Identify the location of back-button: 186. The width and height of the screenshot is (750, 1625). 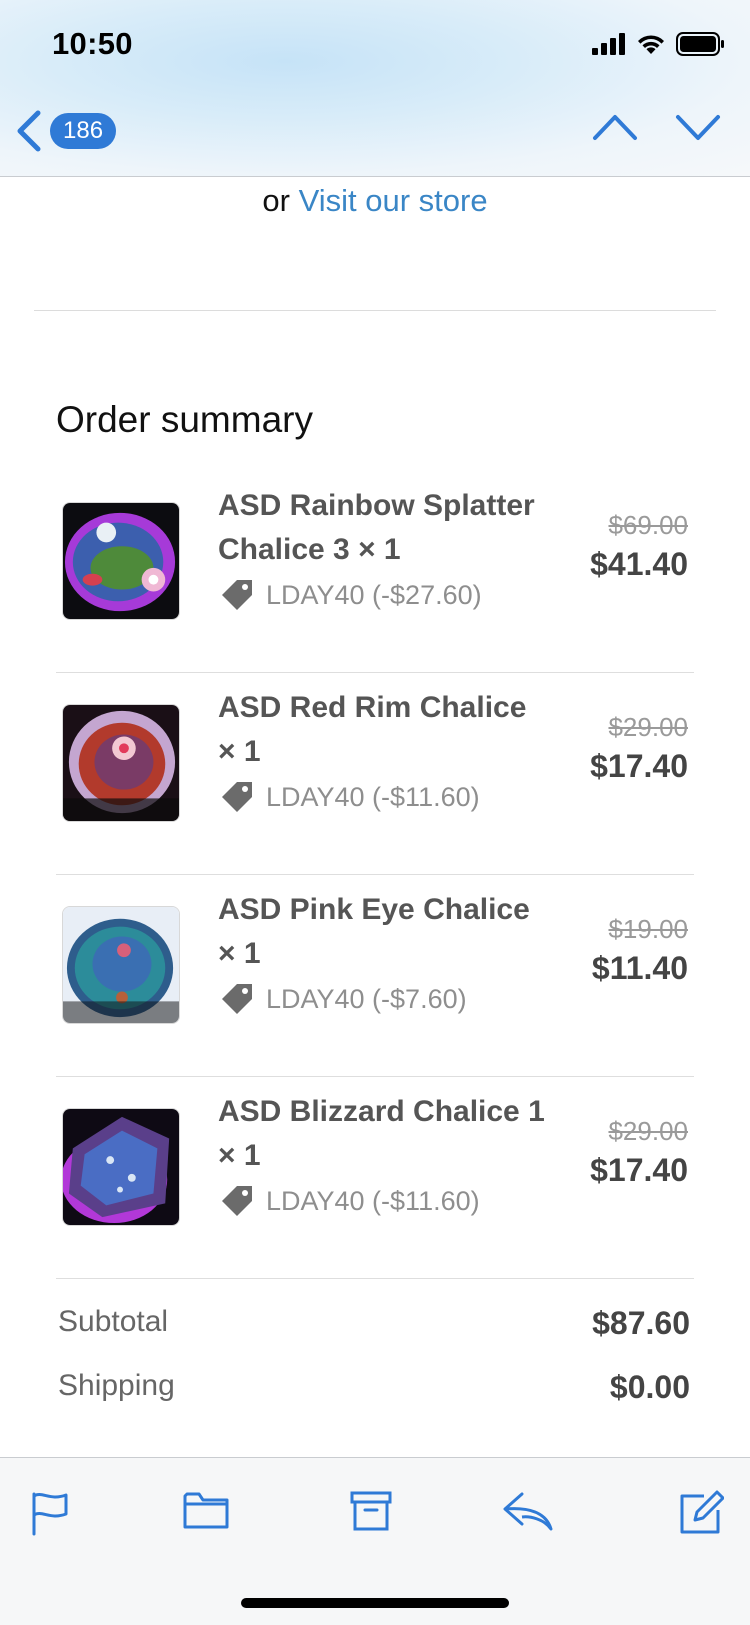
(65, 131).